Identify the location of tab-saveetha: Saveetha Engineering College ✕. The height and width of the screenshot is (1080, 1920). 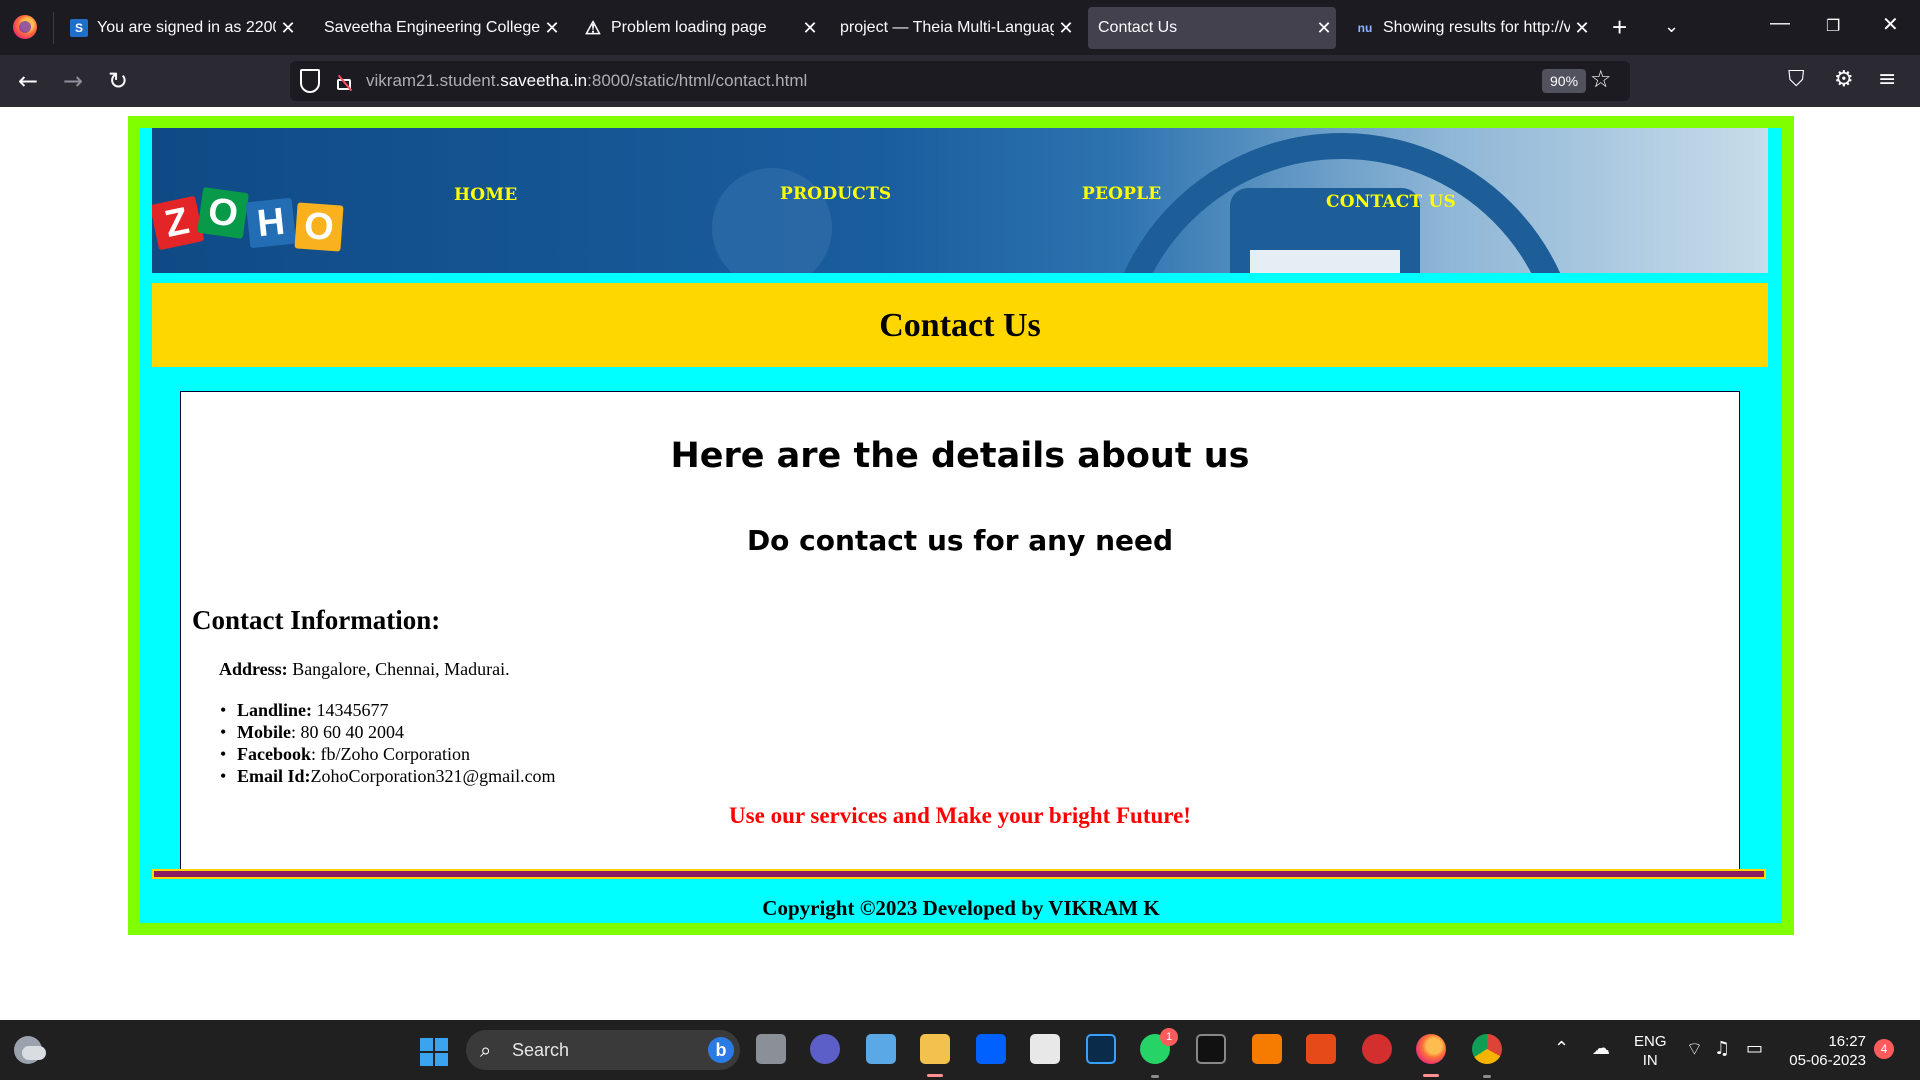
(439, 28).